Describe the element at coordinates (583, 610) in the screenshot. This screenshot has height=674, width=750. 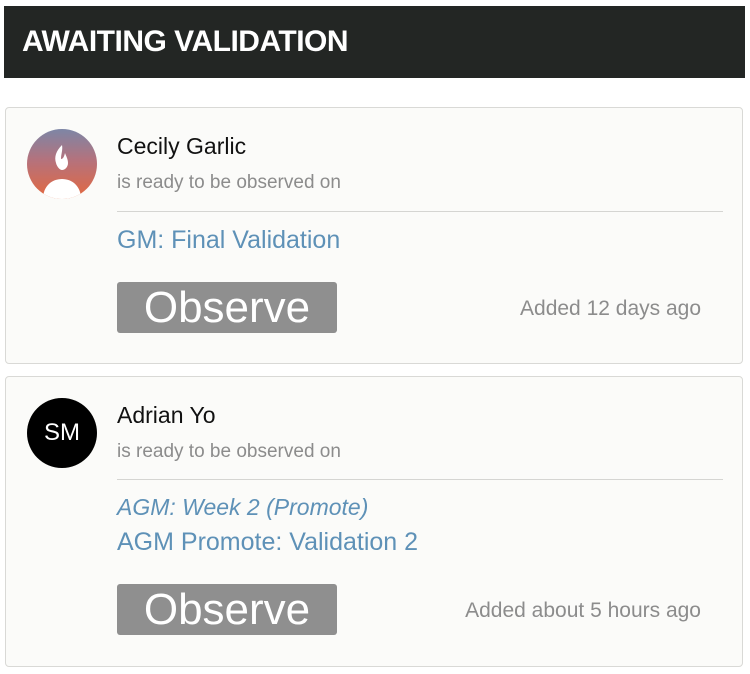
I see `added-timestamp: Added about 5 hours ago` at that location.